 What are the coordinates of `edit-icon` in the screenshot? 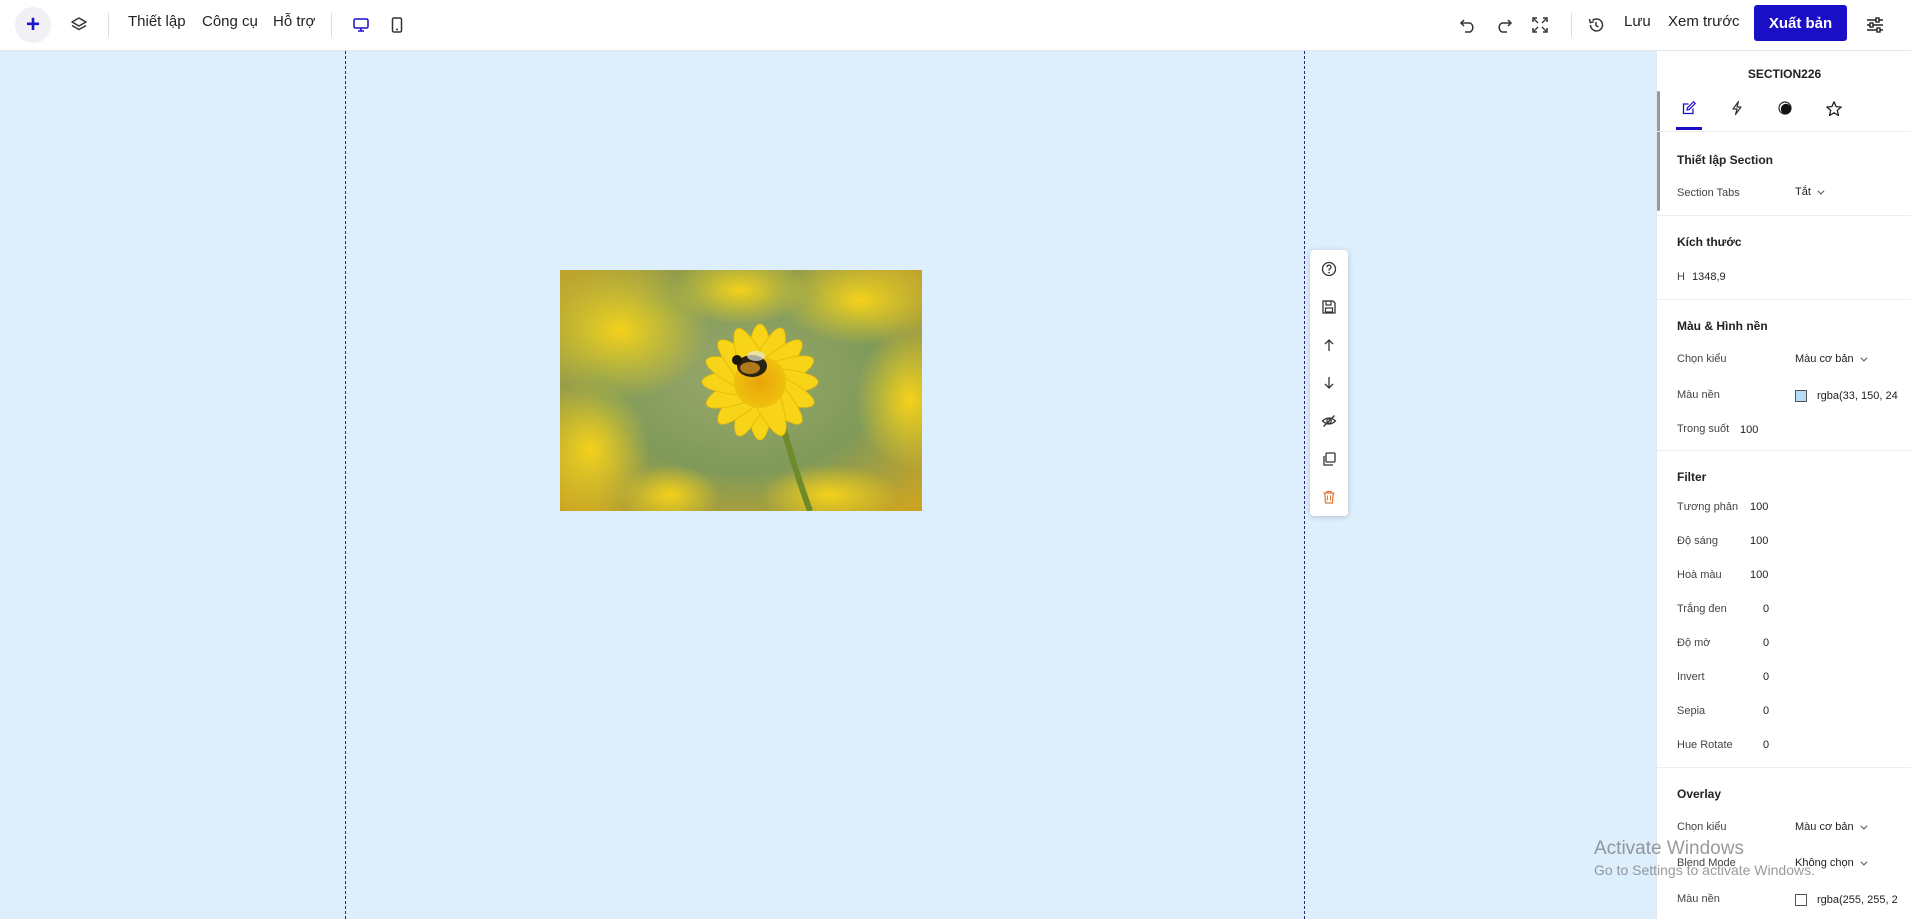 It's located at (1689, 107).